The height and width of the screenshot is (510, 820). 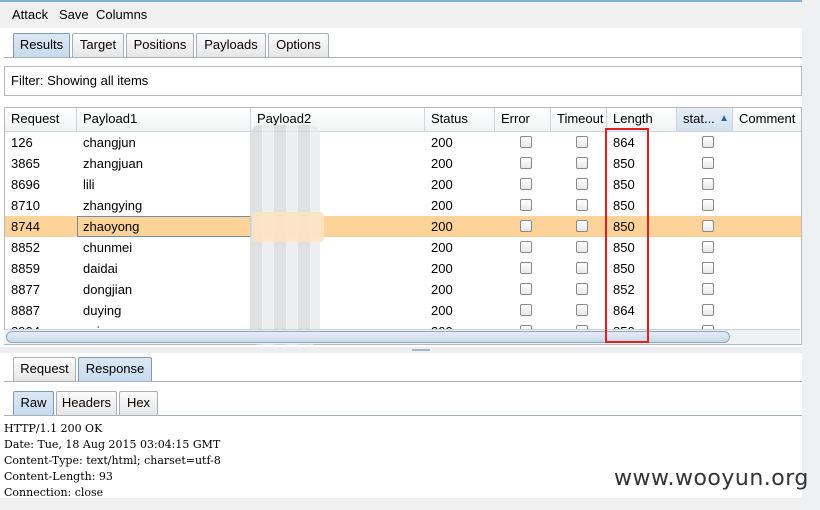 I want to click on divider-grip-icon, so click(x=421, y=350).